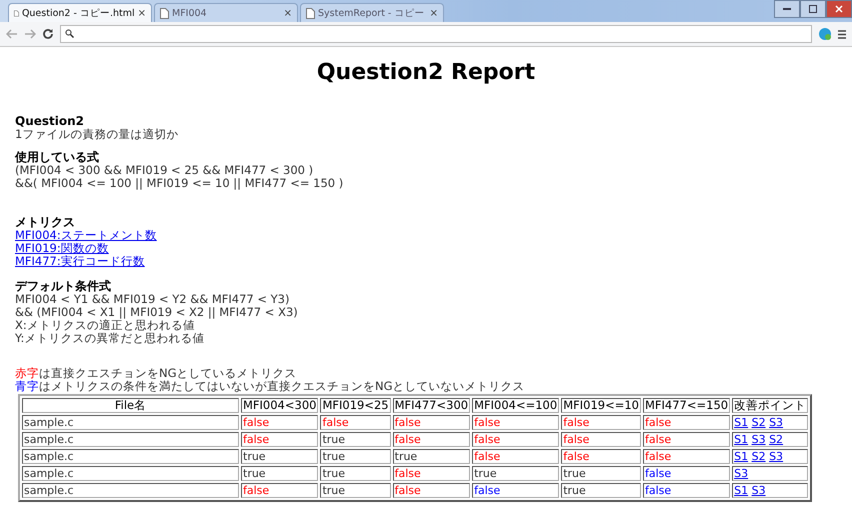 The image size is (852, 511). What do you see at coordinates (57, 157) in the screenshot?
I see `section-heading: 使用している式` at bounding box center [57, 157].